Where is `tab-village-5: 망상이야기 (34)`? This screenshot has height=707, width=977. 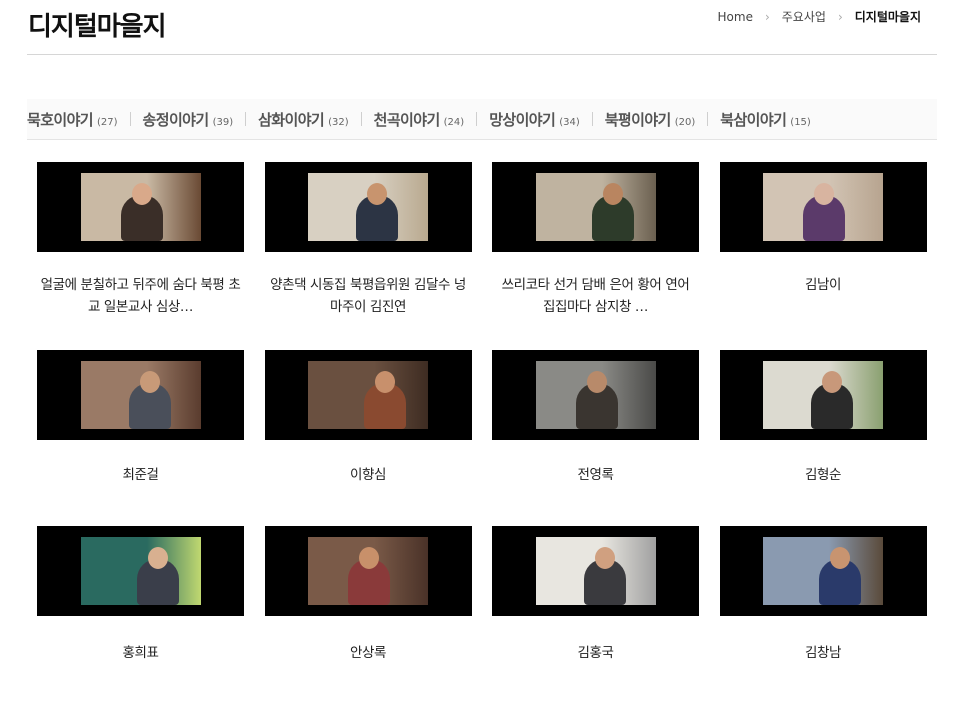 tab-village-5: 망상이야기 (34) is located at coordinates (534, 119).